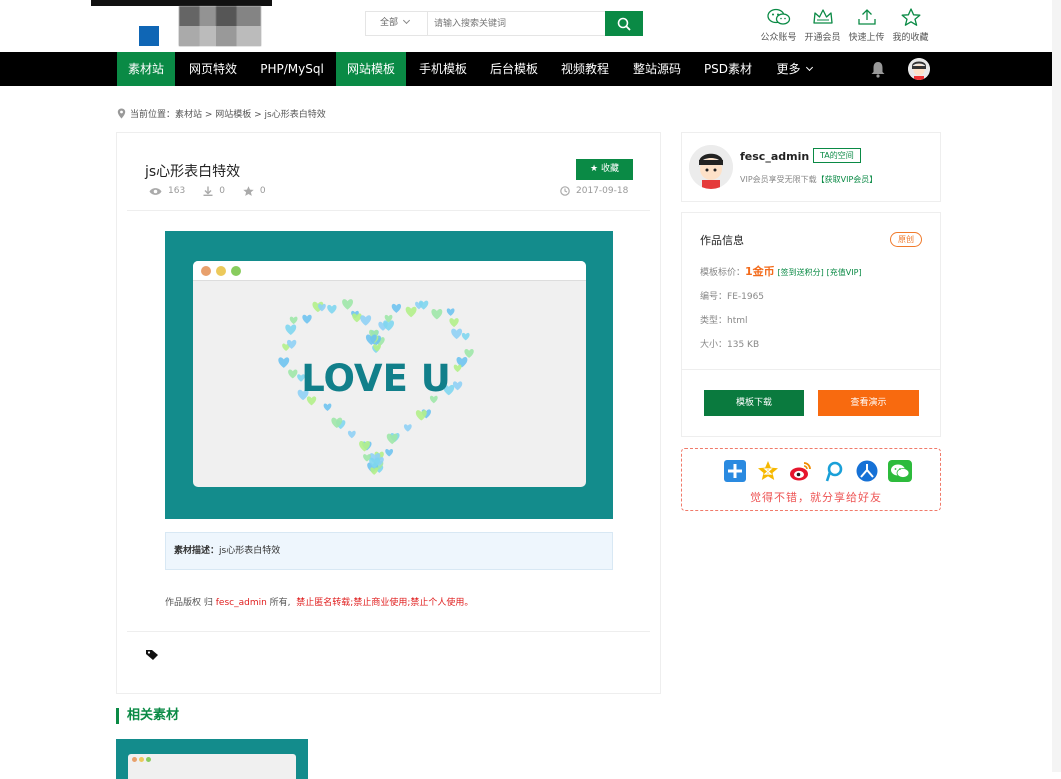 This screenshot has height=779, width=1061. Describe the element at coordinates (722, 240) in the screenshot. I see `work-info-heading: 作品信息` at that location.